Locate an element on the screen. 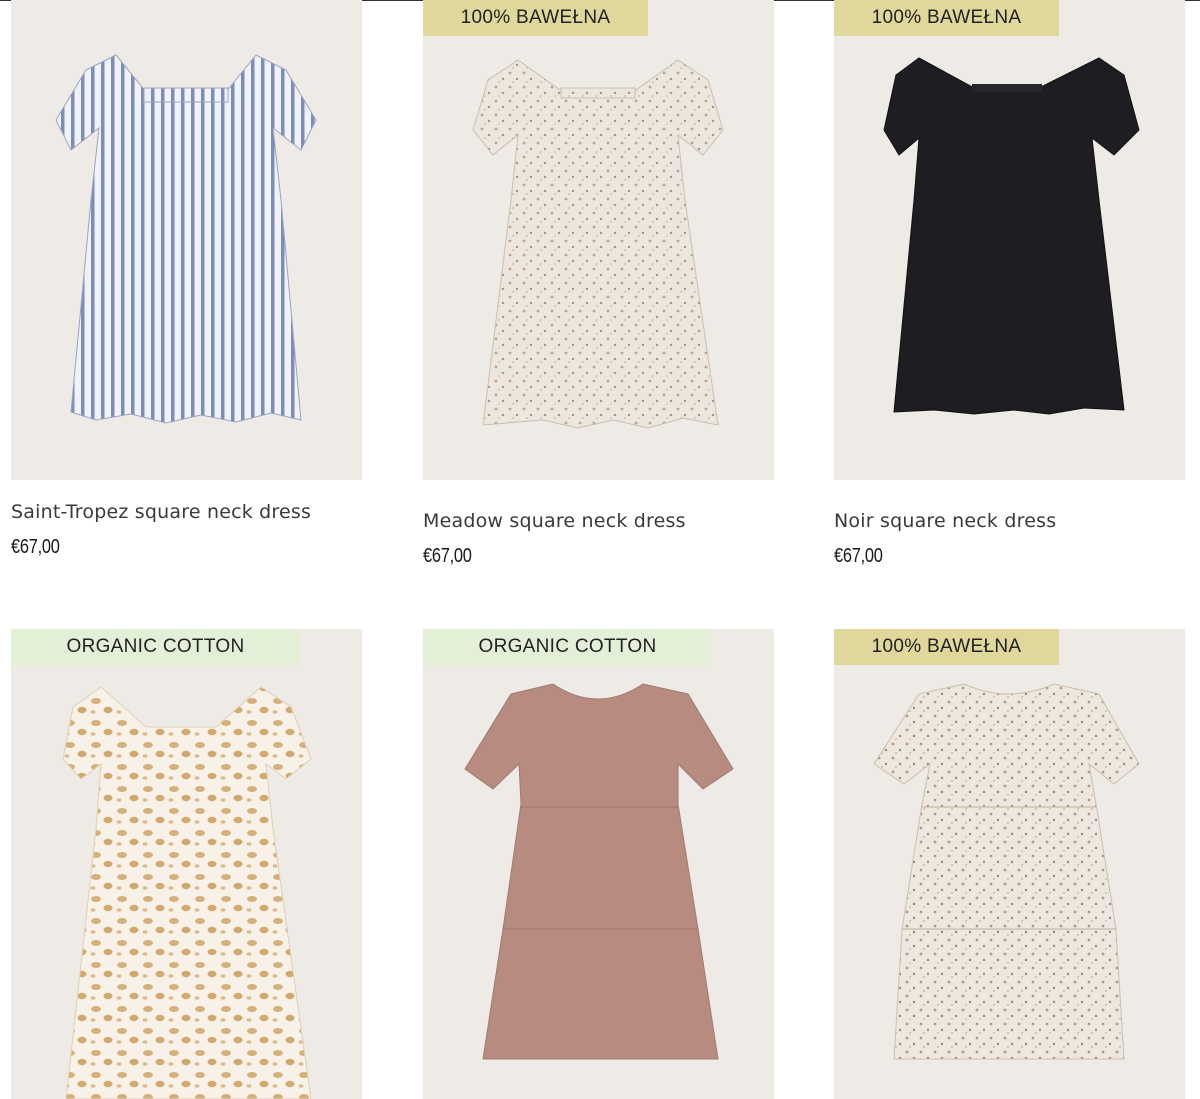 Image resolution: width=1200 pixels, height=1099 pixels. product-title: Noir square neck dress is located at coordinates (945, 521).